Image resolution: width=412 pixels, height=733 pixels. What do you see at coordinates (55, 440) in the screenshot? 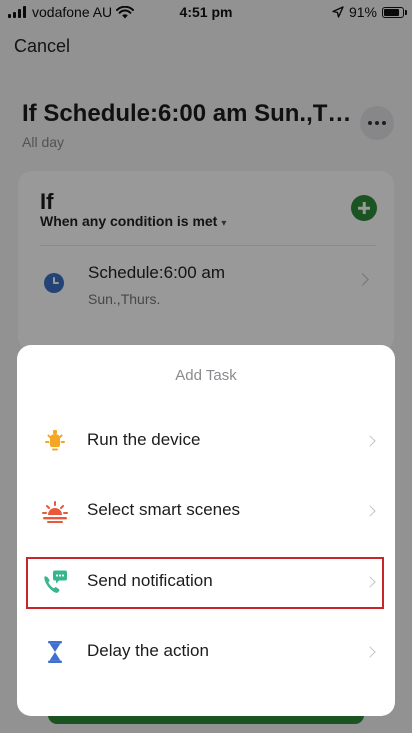
I see `bulb-icon` at bounding box center [55, 440].